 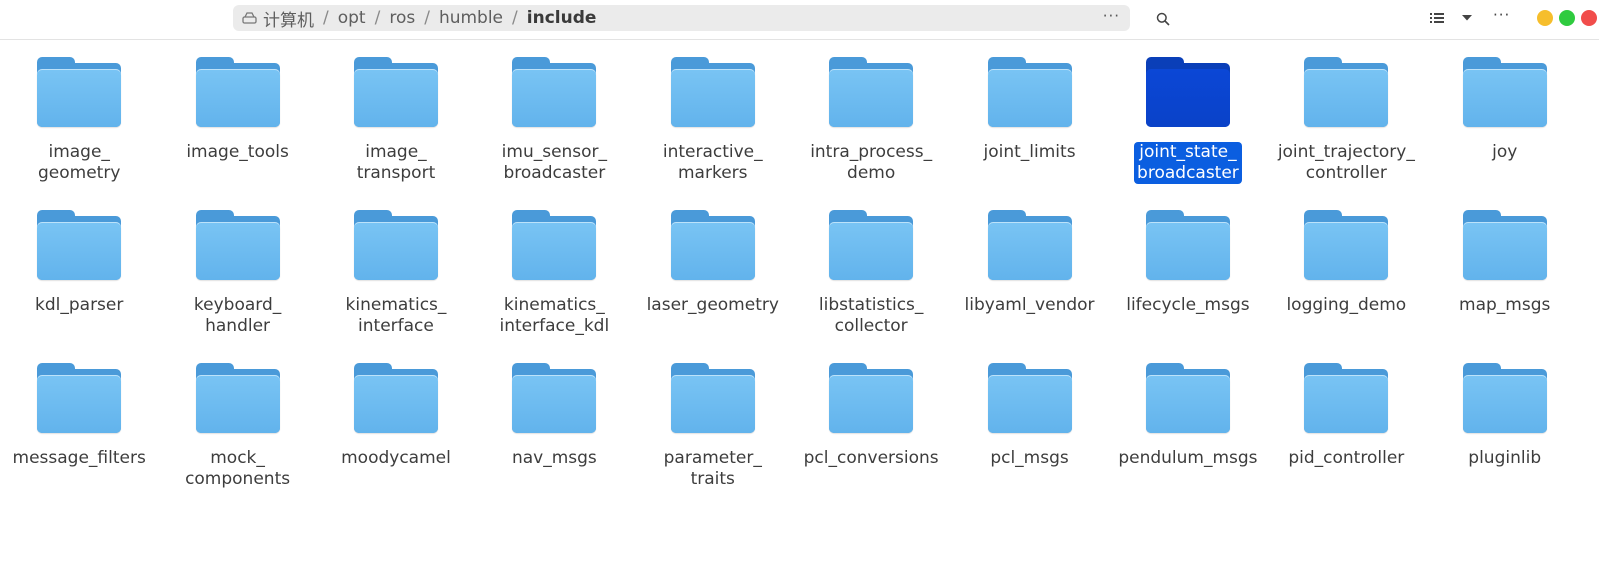 I want to click on search-icon, so click(x=1163, y=19).